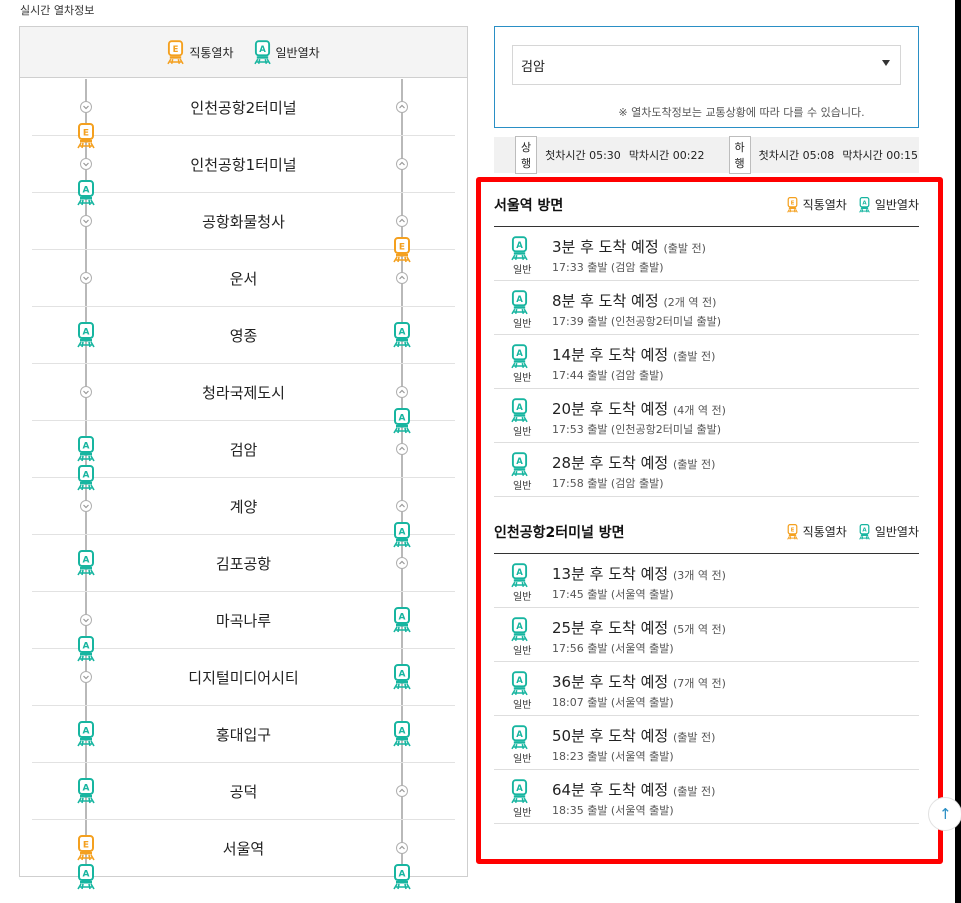 This screenshot has width=961, height=903. Describe the element at coordinates (243, 221) in the screenshot. I see `station-row: 공항화물청사` at that location.